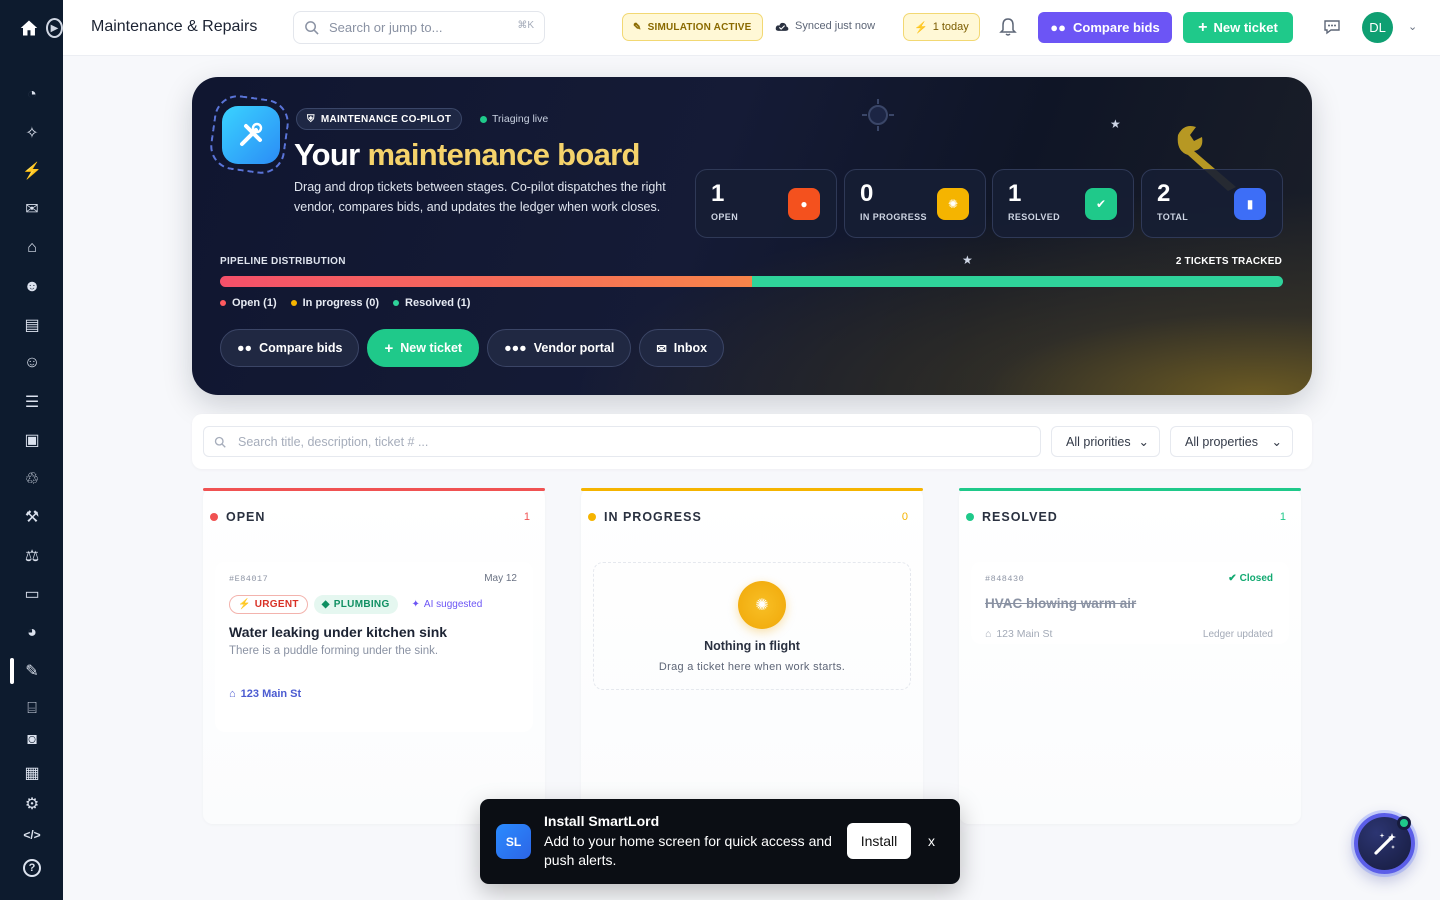 Image resolution: width=1440 pixels, height=900 pixels. Describe the element at coordinates (1063, 203) in the screenshot. I see `stat-card-resolved: 1 RESOLVED ✔` at that location.